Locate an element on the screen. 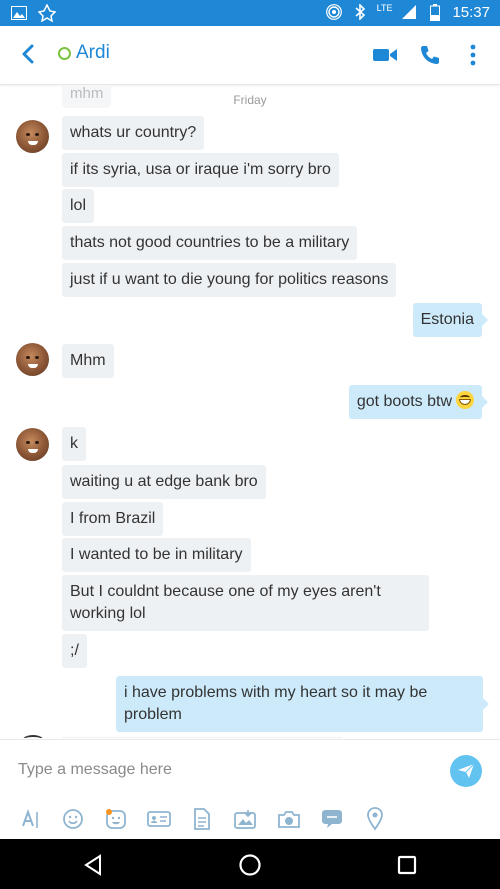 The image size is (500, 889). message-bubble-incoming: I from Brazil is located at coordinates (113, 519).